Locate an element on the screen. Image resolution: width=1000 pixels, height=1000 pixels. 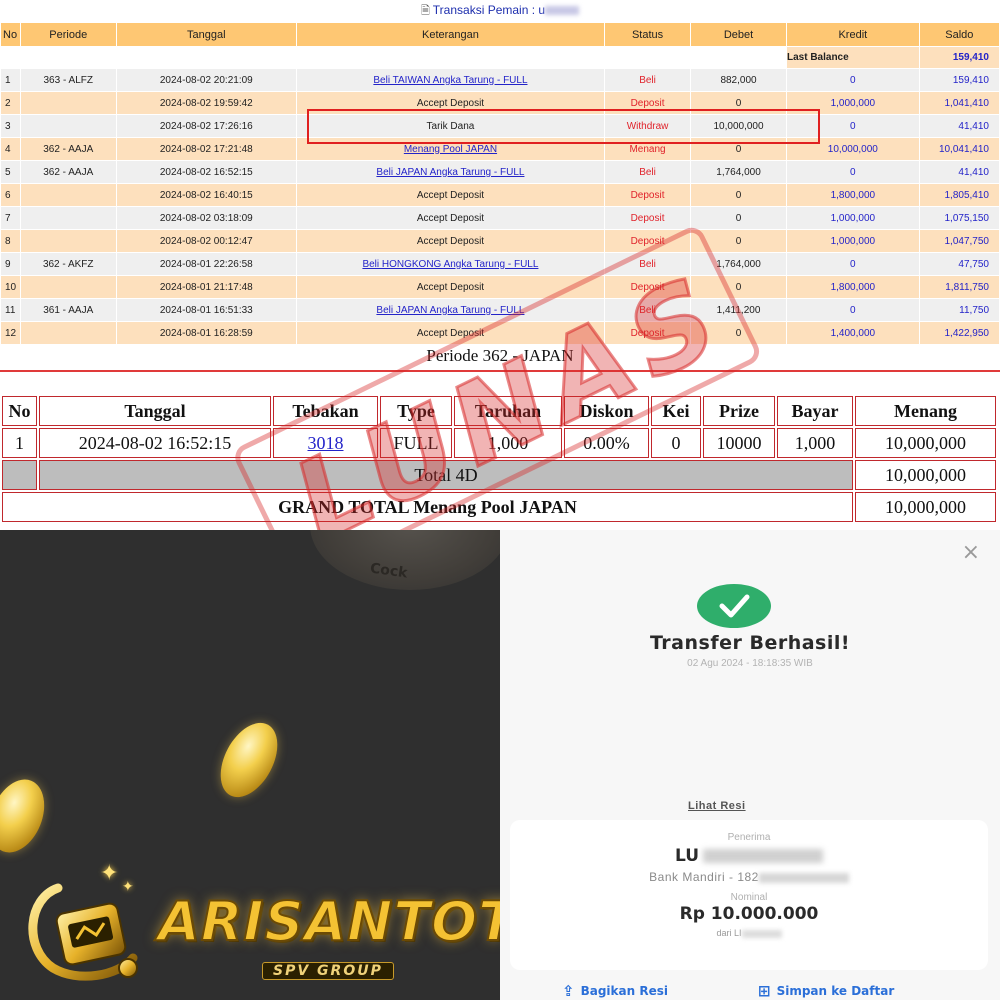
success-check-icon is located at coordinates (734, 606).